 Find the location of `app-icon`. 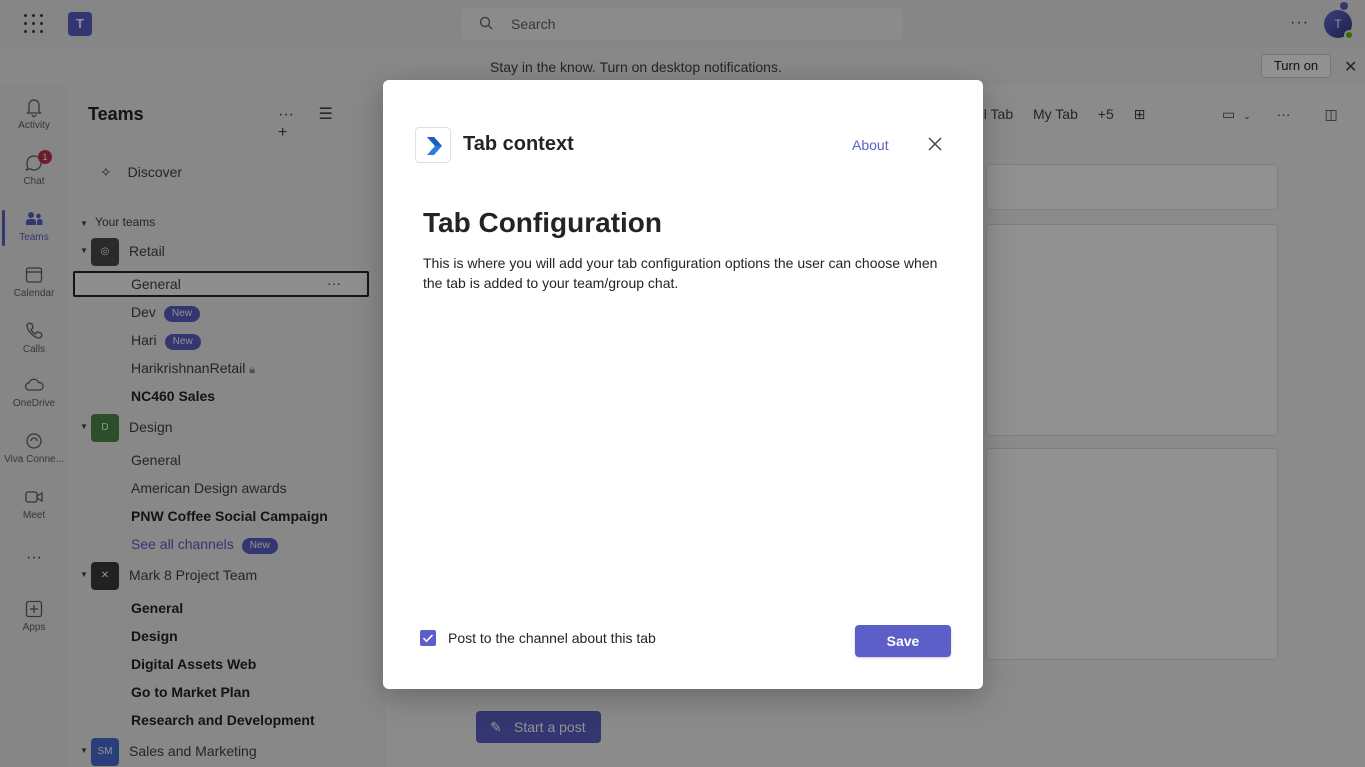

app-icon is located at coordinates (433, 145).